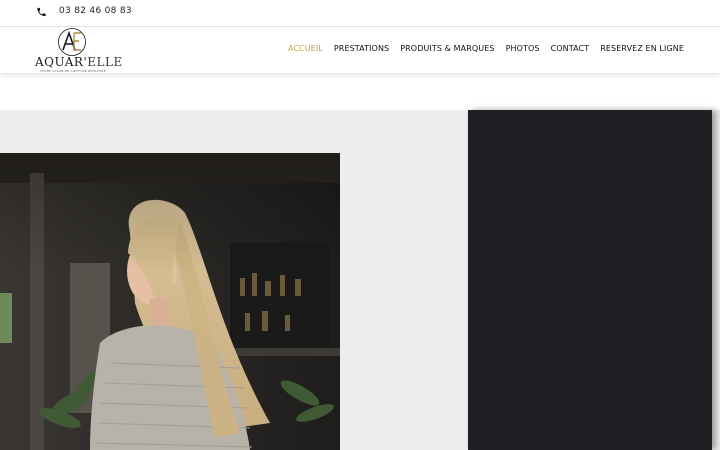 The width and height of the screenshot is (720, 450). Describe the element at coordinates (305, 48) in the screenshot. I see `nav-item-accueil: ACCUEIL` at that location.